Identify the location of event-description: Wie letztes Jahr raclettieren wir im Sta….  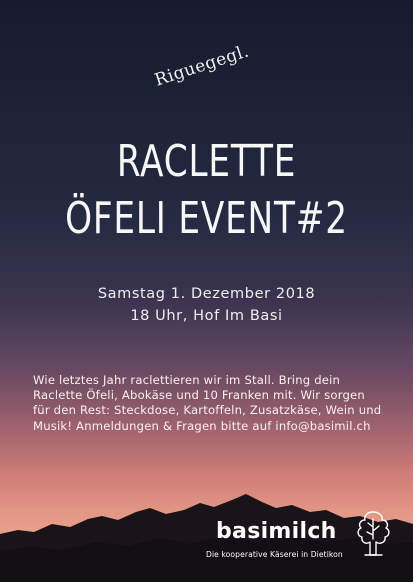
(207, 403).